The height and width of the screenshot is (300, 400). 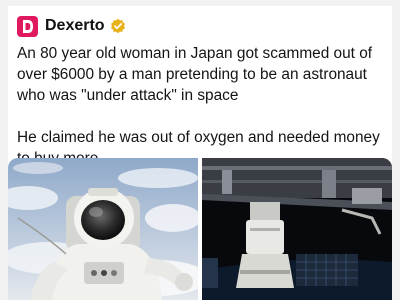 I want to click on tweet-header: Dexerto, so click(x=71, y=26).